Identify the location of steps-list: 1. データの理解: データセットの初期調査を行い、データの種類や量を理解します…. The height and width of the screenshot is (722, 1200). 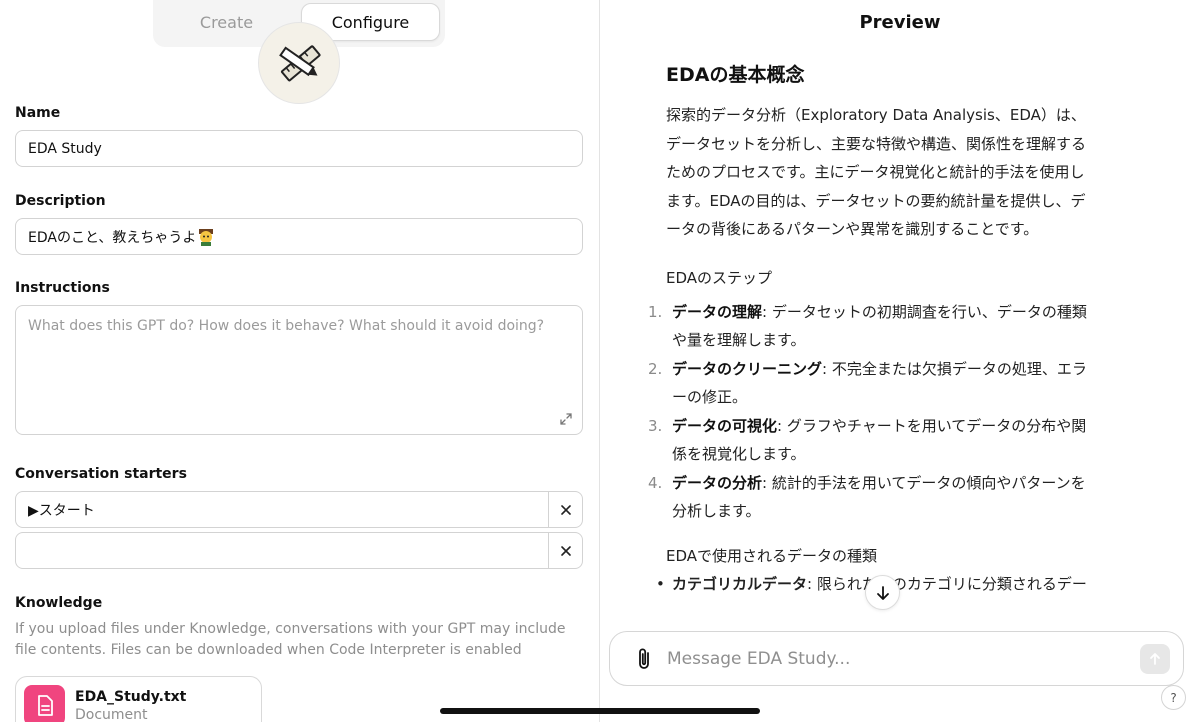
(872, 412).